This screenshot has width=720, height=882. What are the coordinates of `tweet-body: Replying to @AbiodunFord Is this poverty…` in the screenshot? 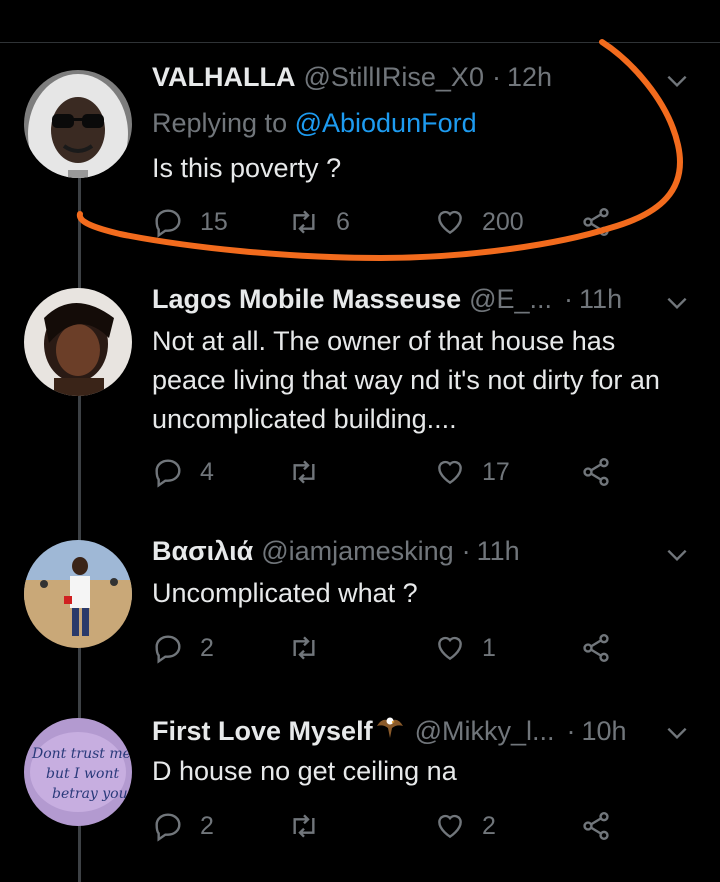 It's located at (421, 146).